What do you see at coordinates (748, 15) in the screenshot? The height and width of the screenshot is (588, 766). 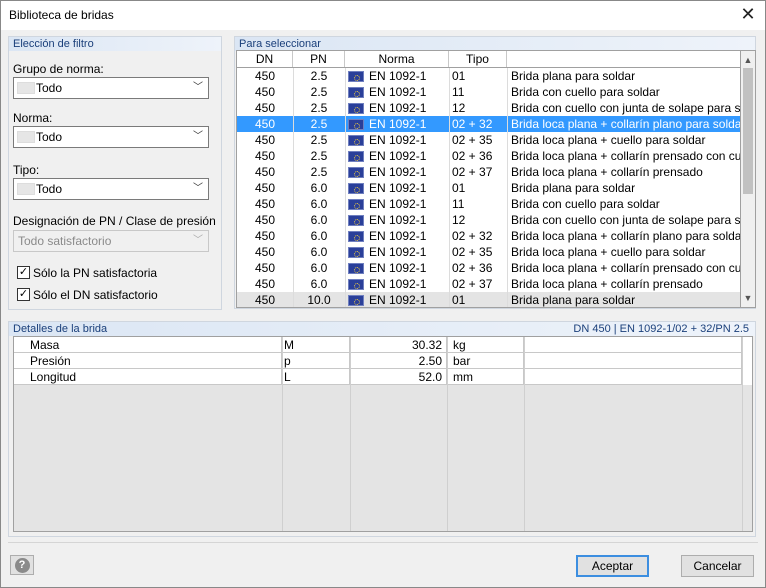 I see `close-icon: ✕` at bounding box center [748, 15].